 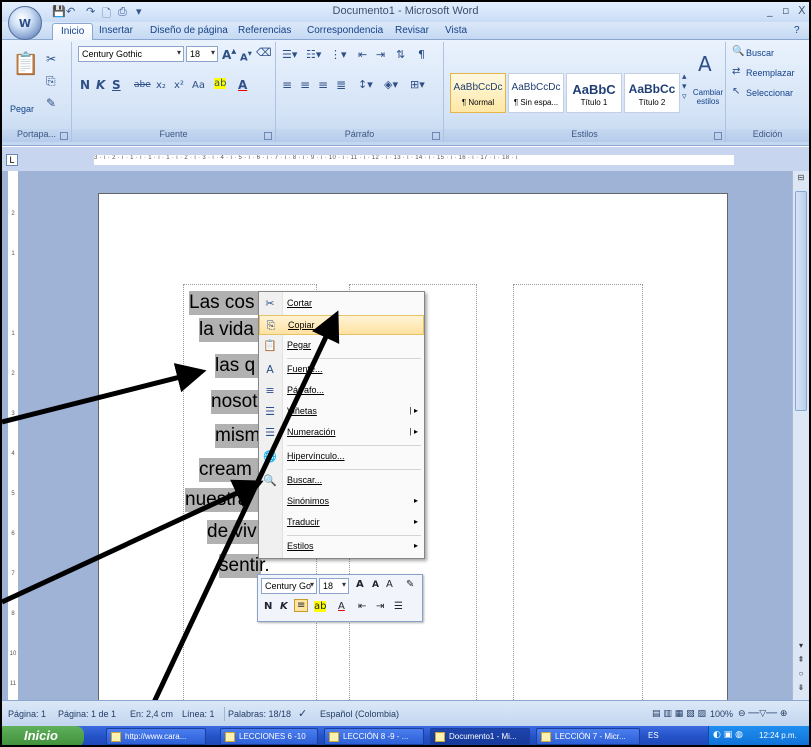 I want to click on browse-object-icon: ○, so click(x=801, y=673).